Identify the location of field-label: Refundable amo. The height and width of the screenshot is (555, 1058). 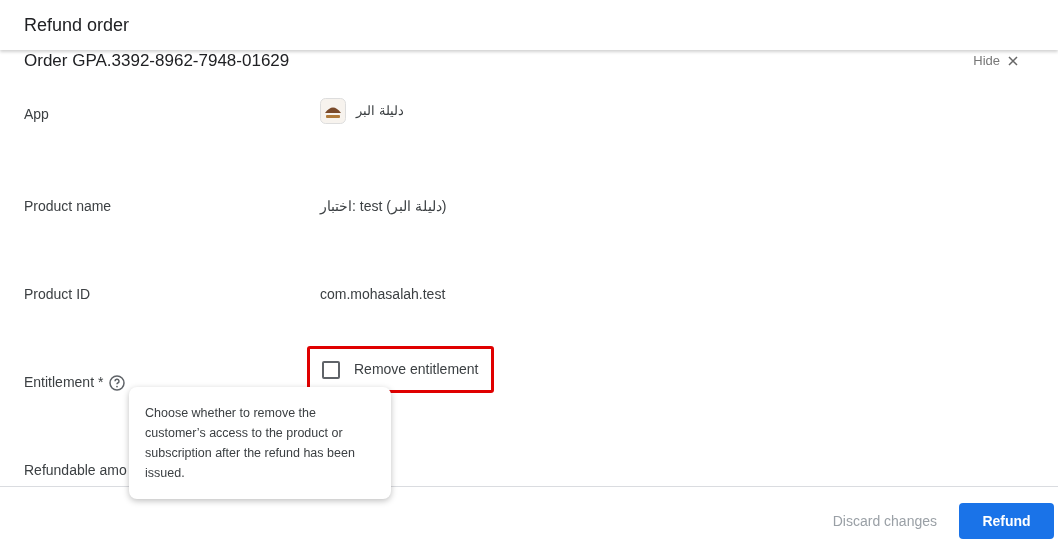
(75, 470).